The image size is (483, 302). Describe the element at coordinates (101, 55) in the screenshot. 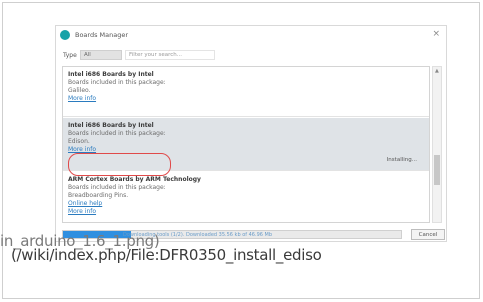

I see `type-dropdown: All` at that location.